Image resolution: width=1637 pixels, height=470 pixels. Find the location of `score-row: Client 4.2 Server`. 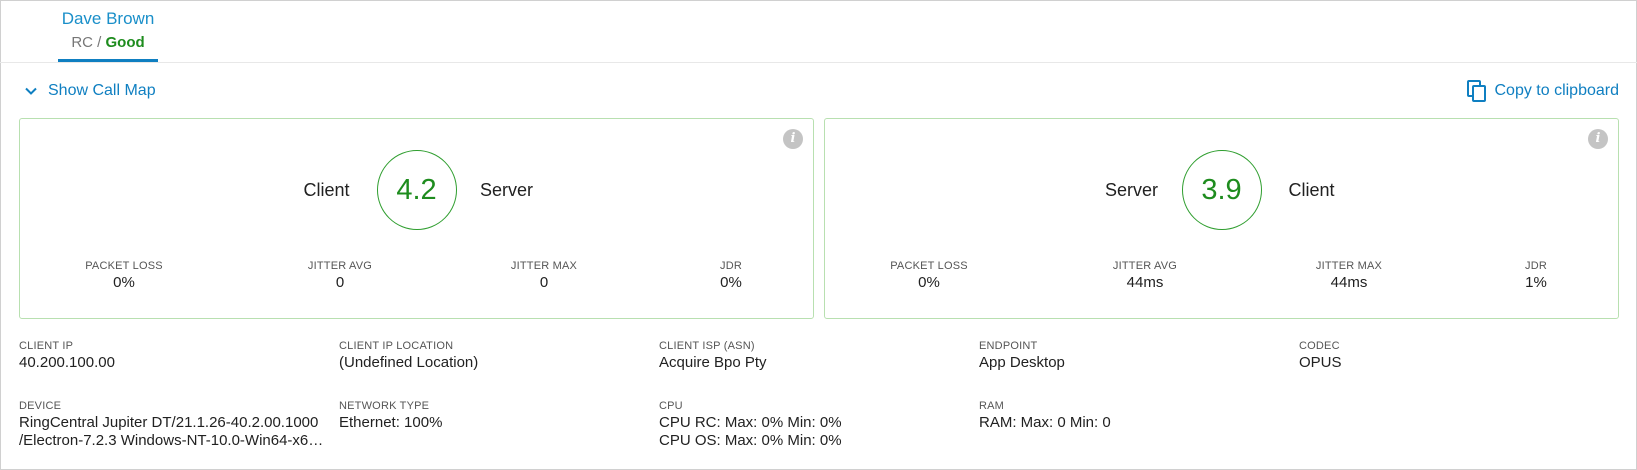

score-row: Client 4.2 Server is located at coordinates (416, 190).